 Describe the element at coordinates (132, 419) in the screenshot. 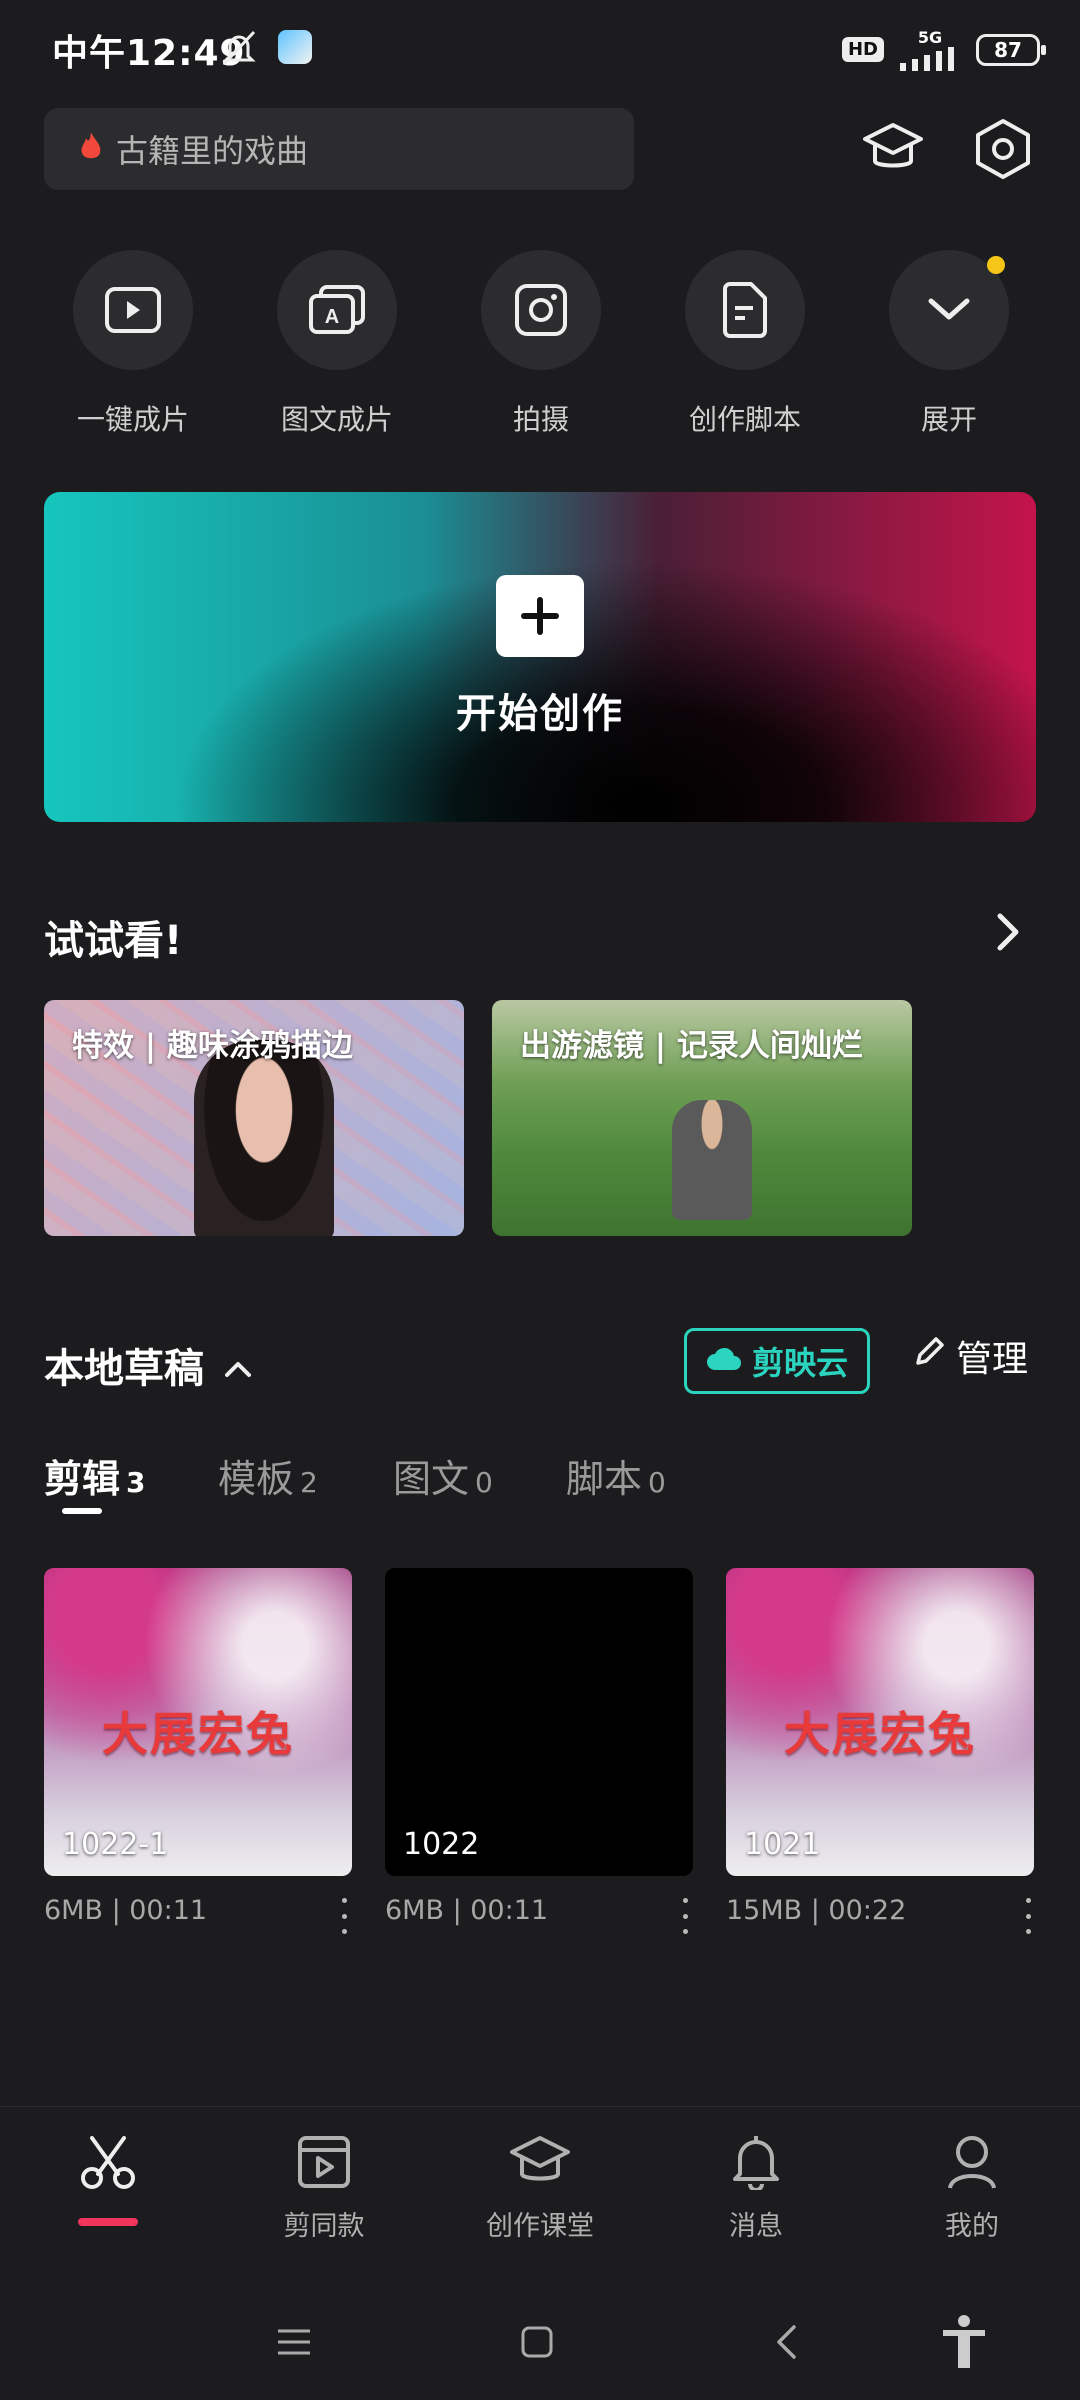

I see `quick-action-label: 一键成片` at that location.